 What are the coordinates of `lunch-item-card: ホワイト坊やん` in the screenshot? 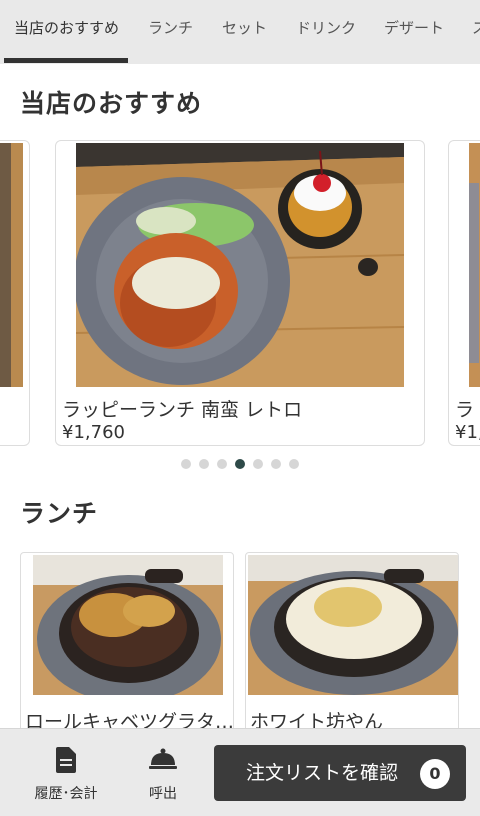 It's located at (352, 647).